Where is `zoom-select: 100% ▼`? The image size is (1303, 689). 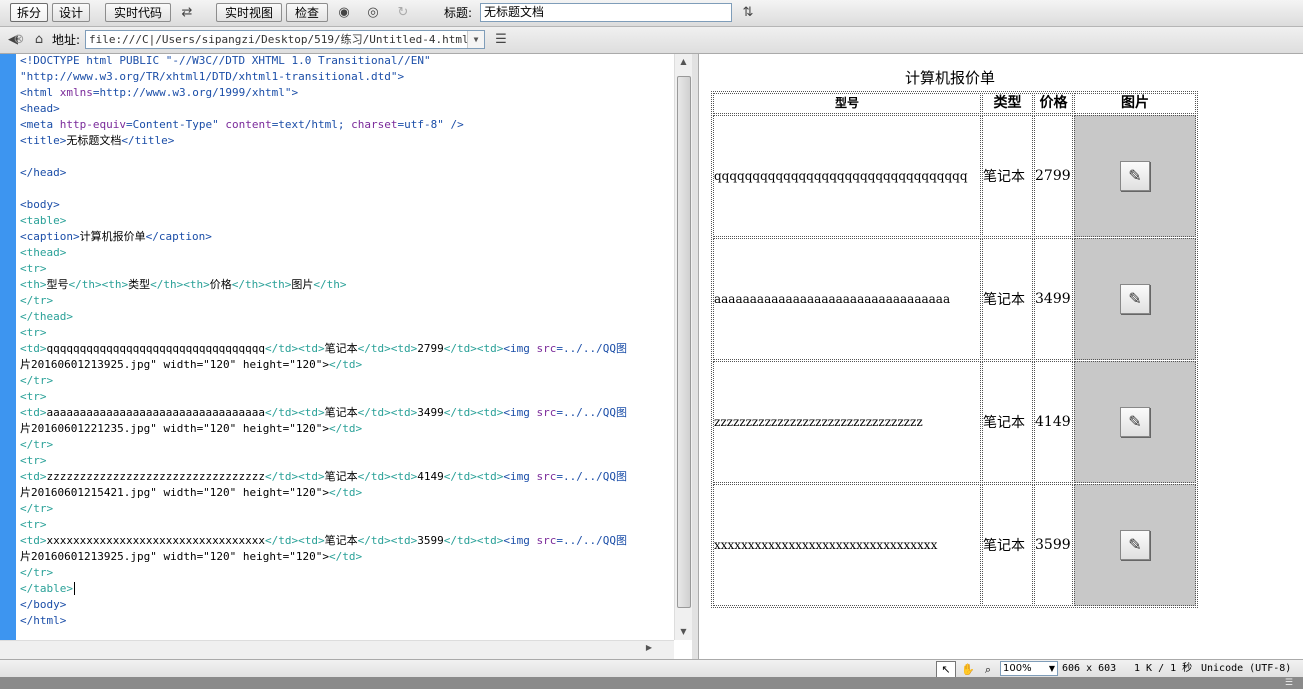 zoom-select: 100% ▼ is located at coordinates (1029, 668).